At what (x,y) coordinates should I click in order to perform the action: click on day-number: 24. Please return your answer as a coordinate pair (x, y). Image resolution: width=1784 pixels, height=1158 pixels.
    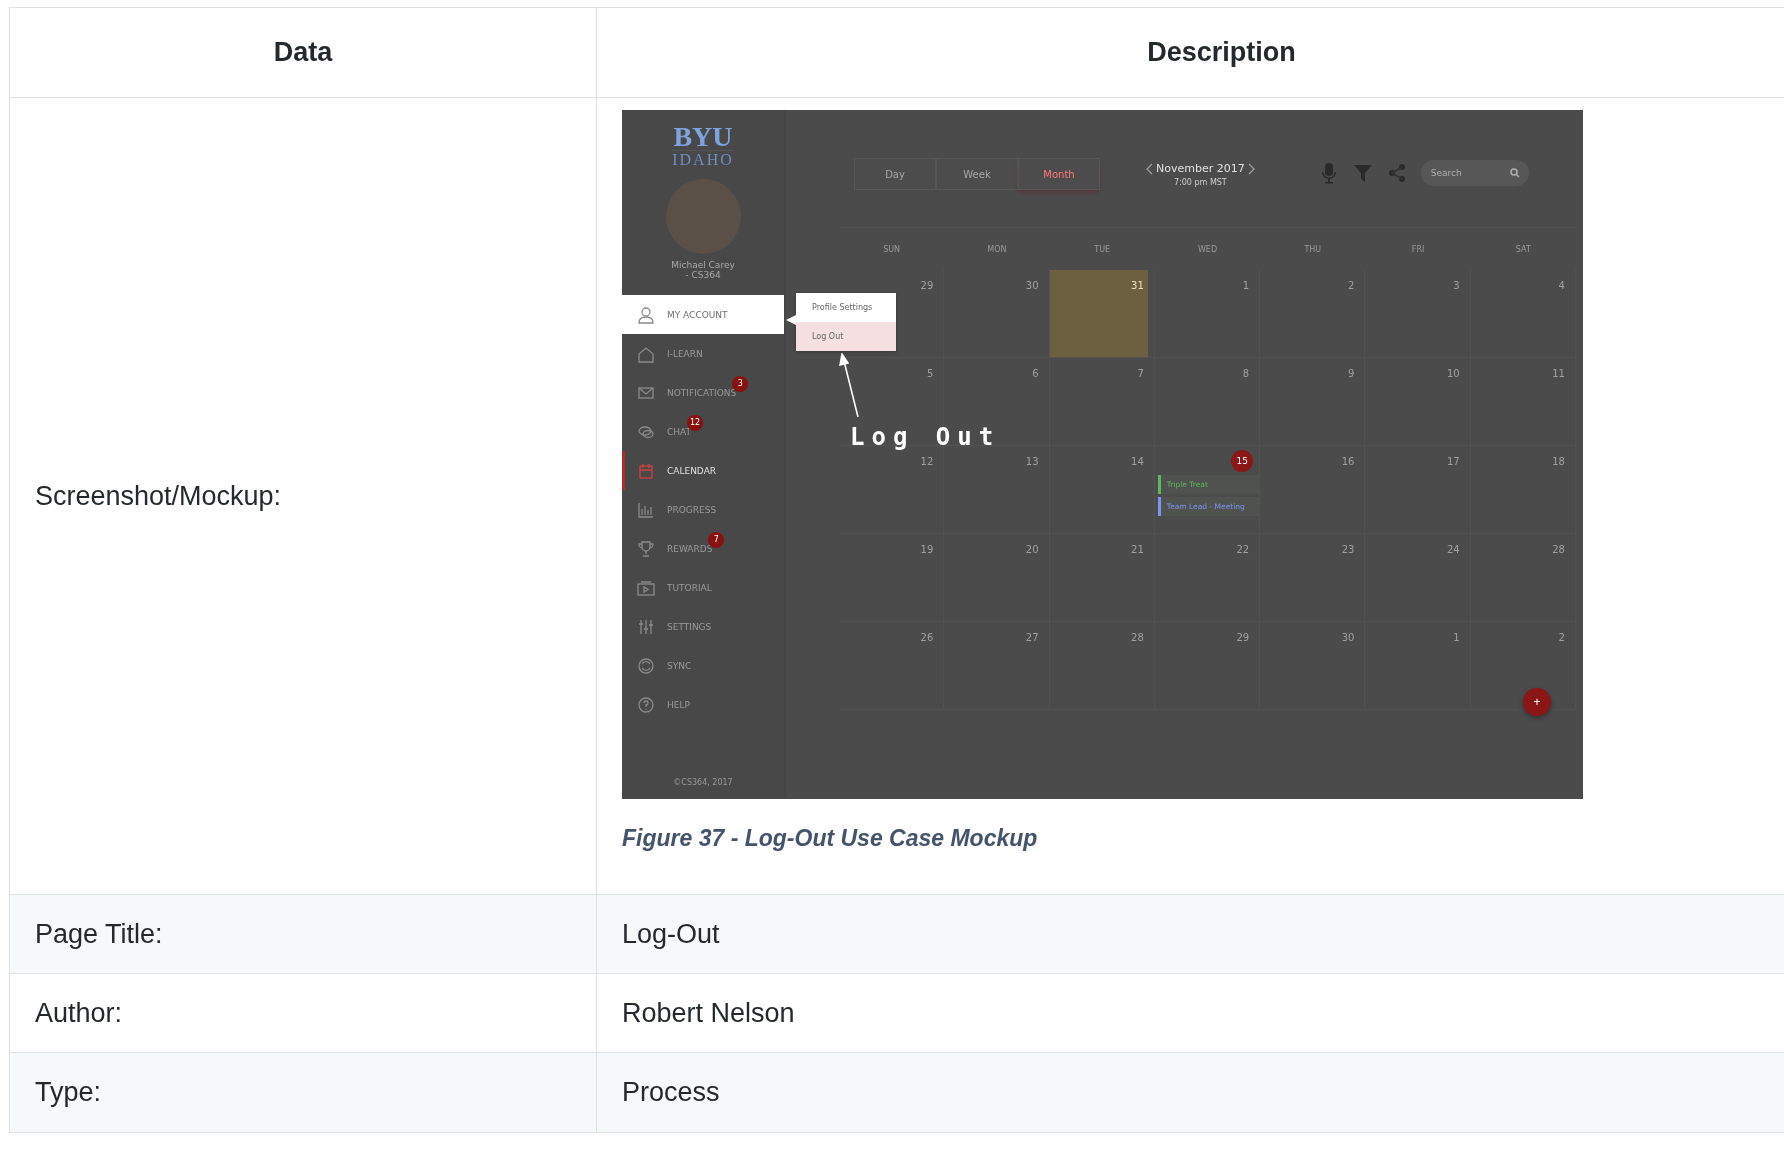
    Looking at the image, I should click on (1453, 549).